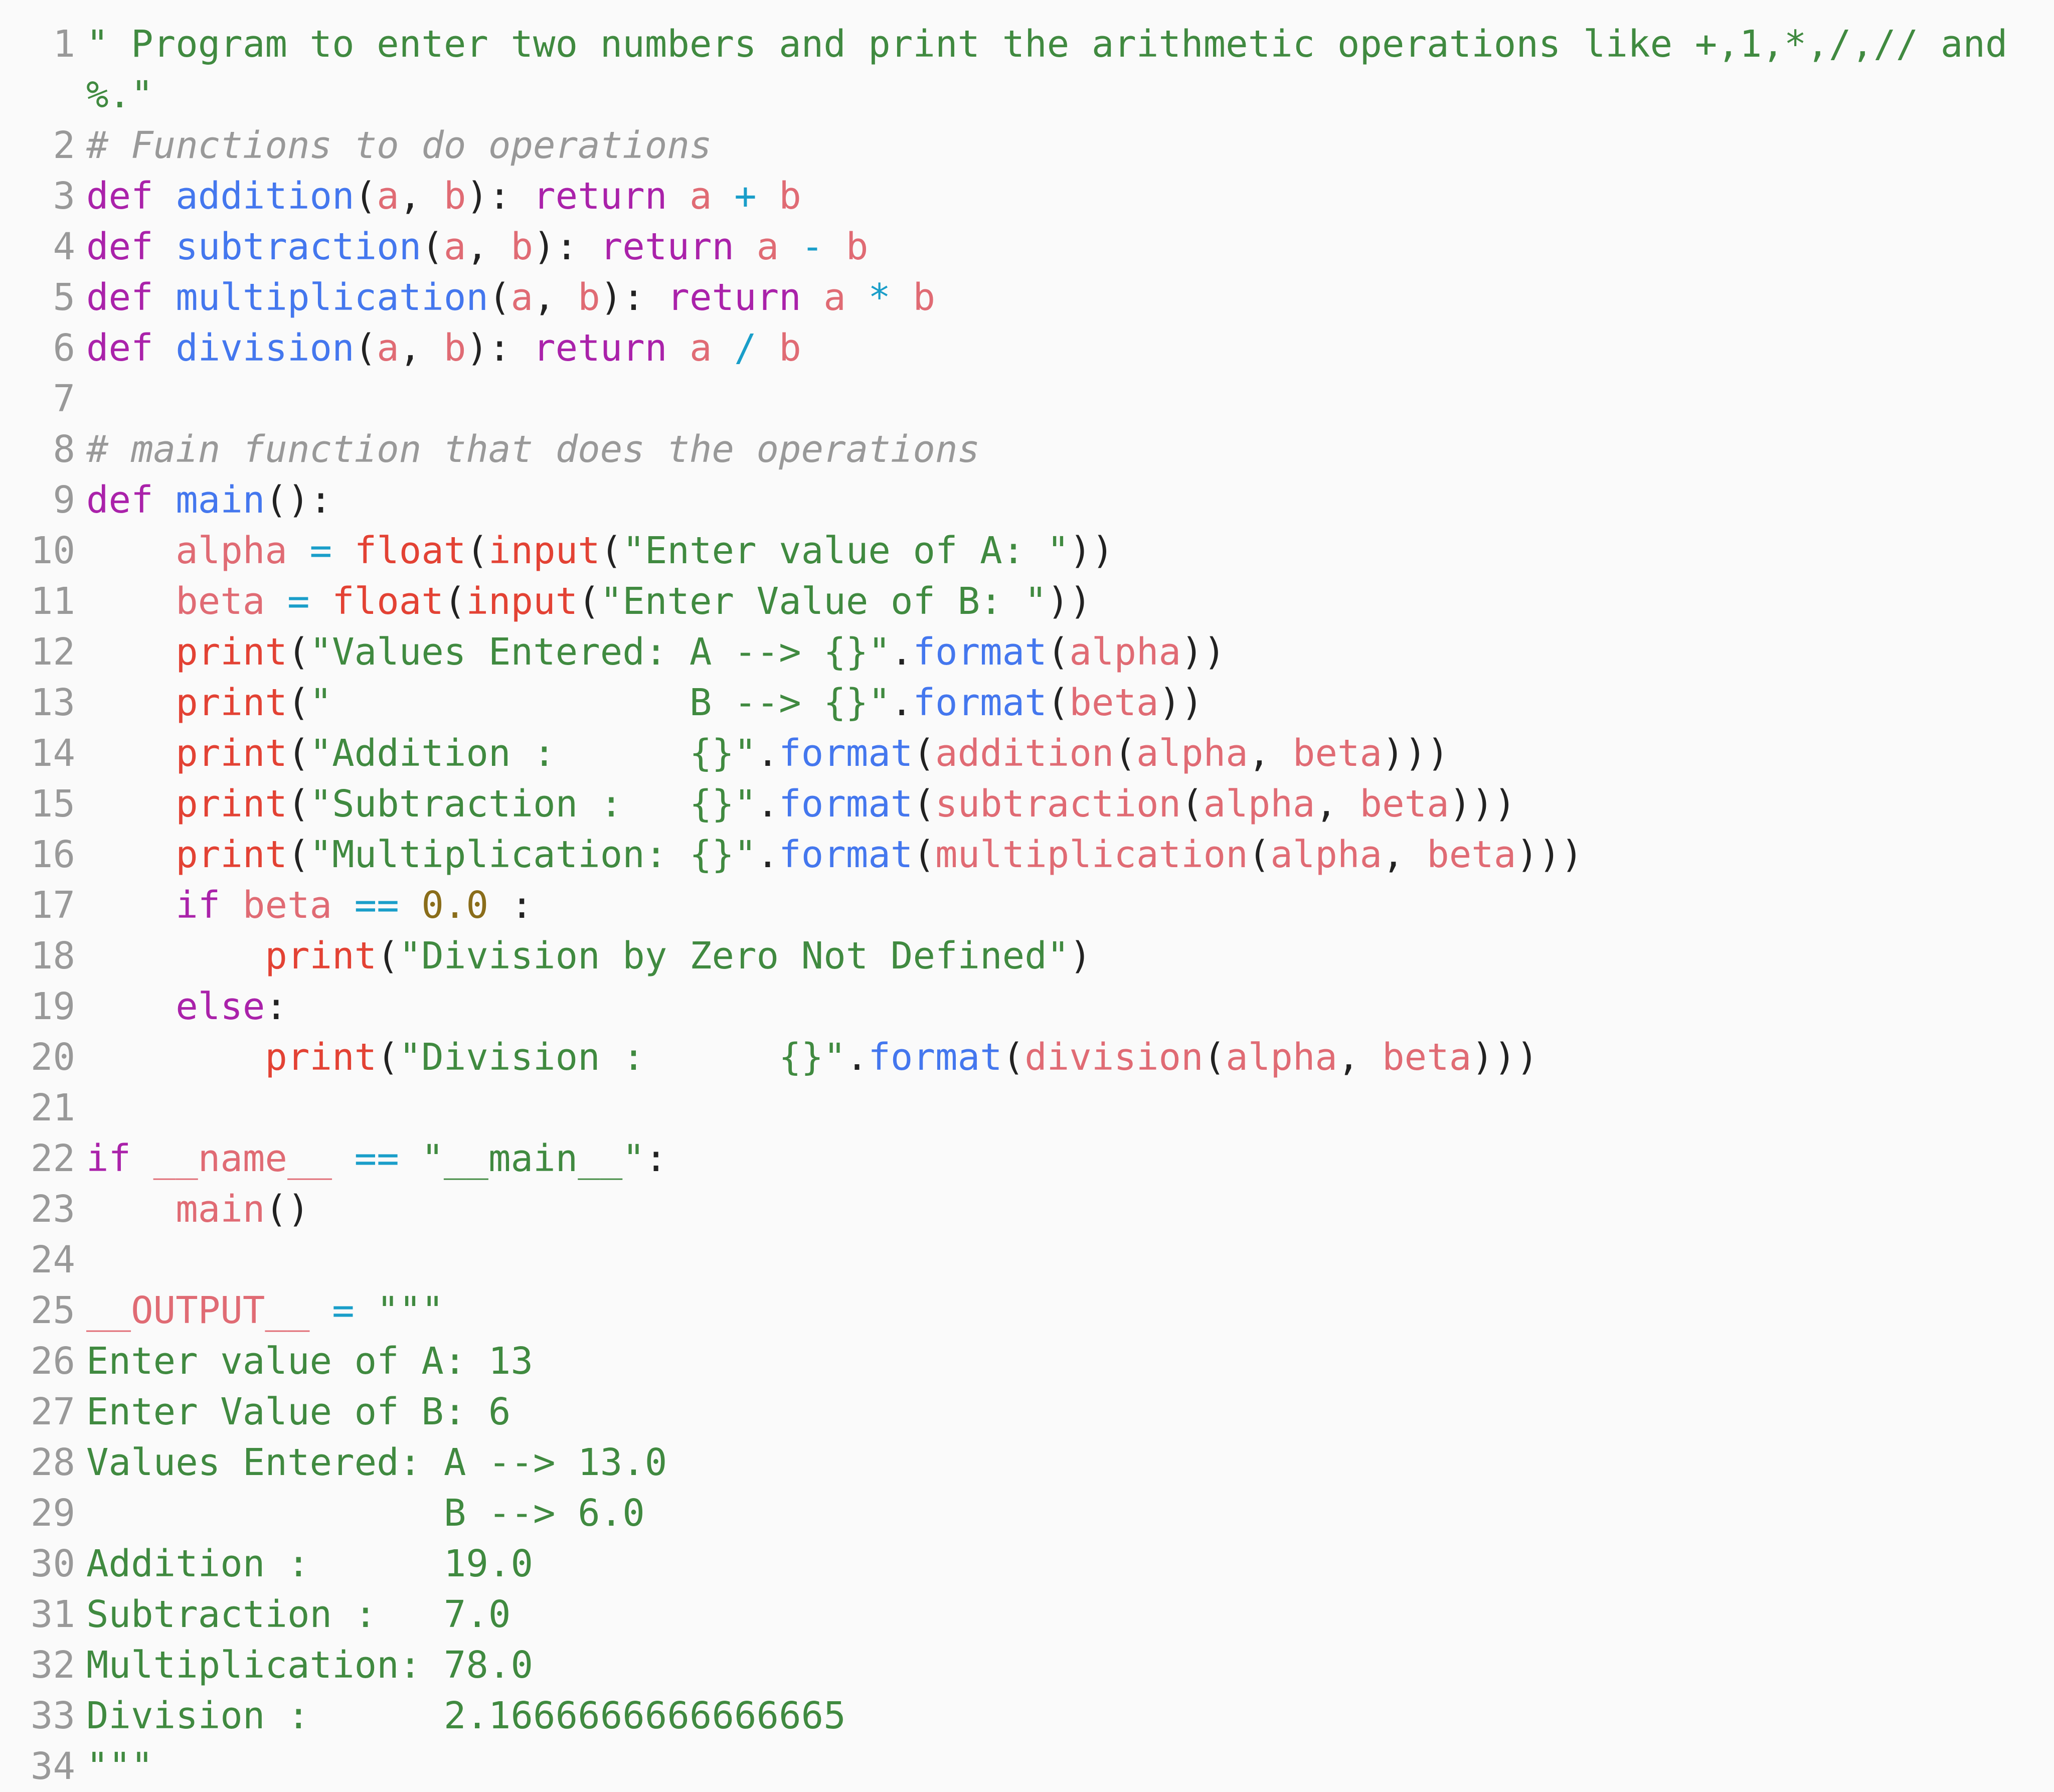 This screenshot has width=2054, height=1792. What do you see at coordinates (1027, 1462) in the screenshot?
I see `code-line: 28 Values Entered: A --> 13.0` at bounding box center [1027, 1462].